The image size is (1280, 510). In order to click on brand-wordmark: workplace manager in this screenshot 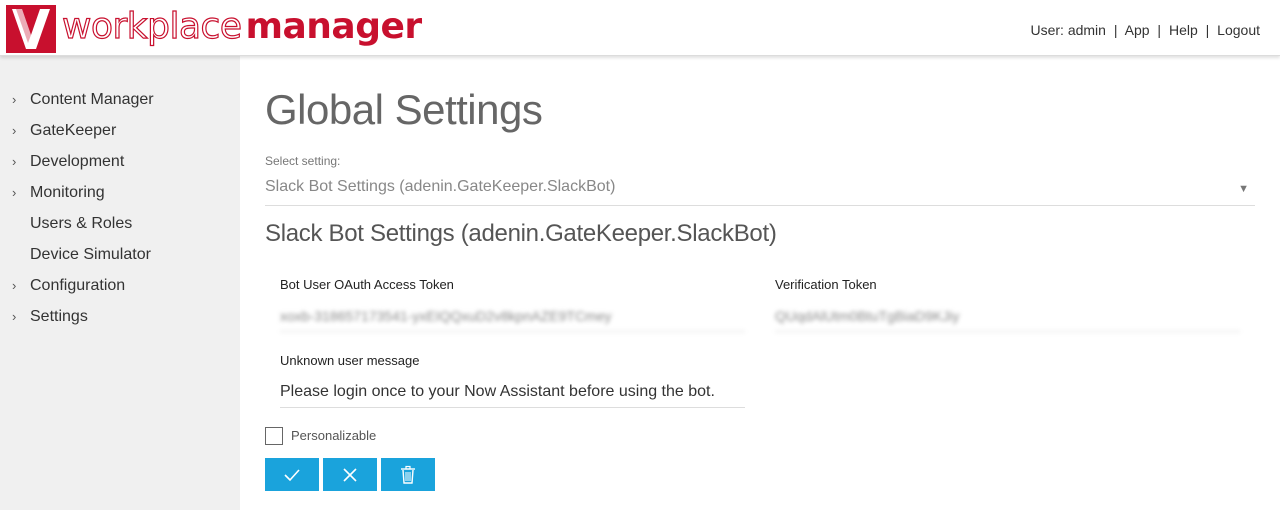, I will do `click(241, 27)`.